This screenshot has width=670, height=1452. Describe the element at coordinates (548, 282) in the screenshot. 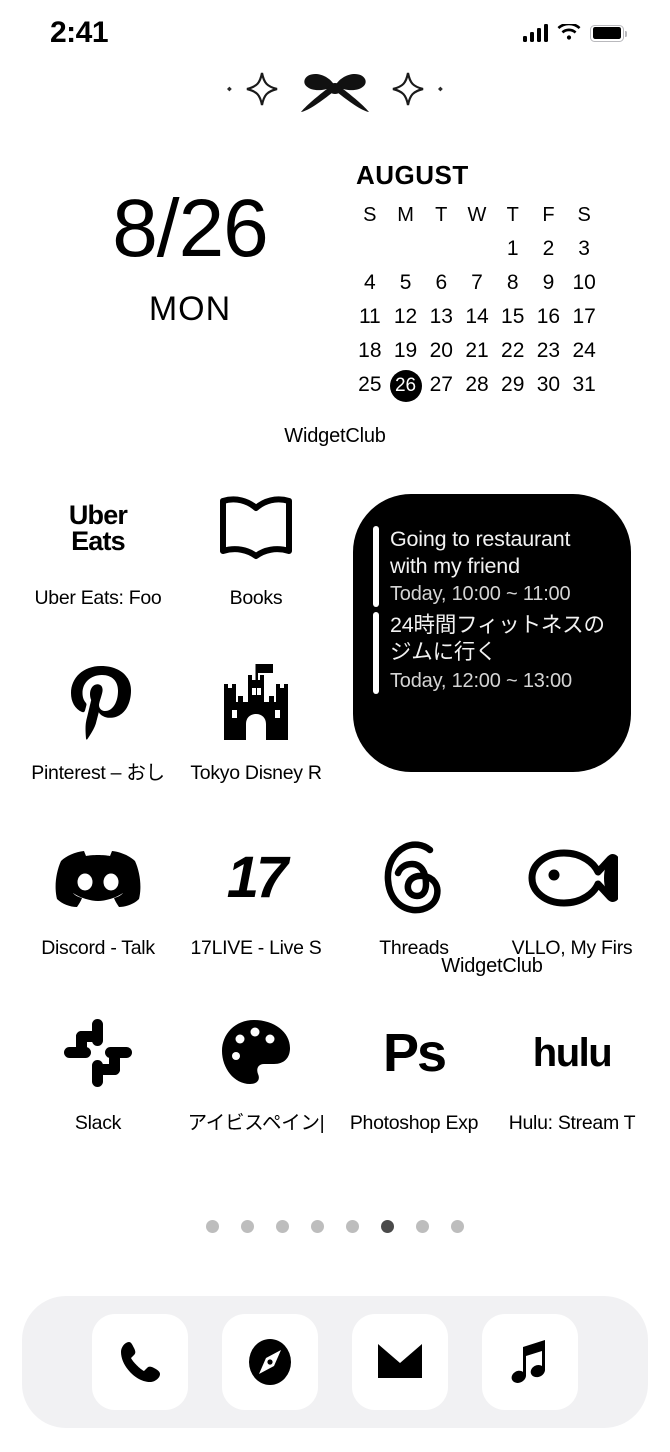

I see `calendar-day: 9` at that location.